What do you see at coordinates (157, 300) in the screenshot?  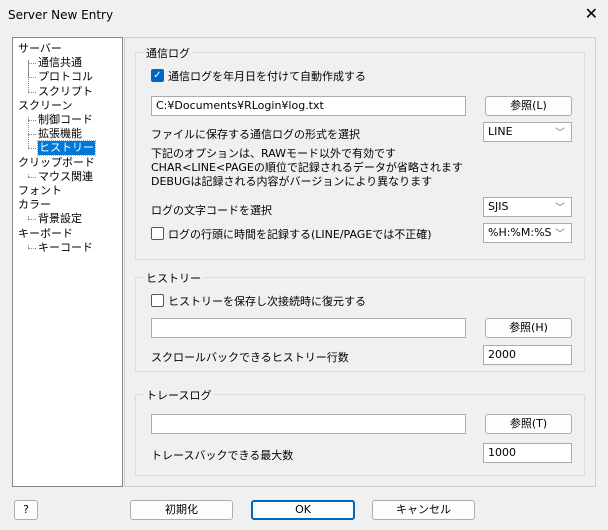 I see `history-save-checkbox` at bounding box center [157, 300].